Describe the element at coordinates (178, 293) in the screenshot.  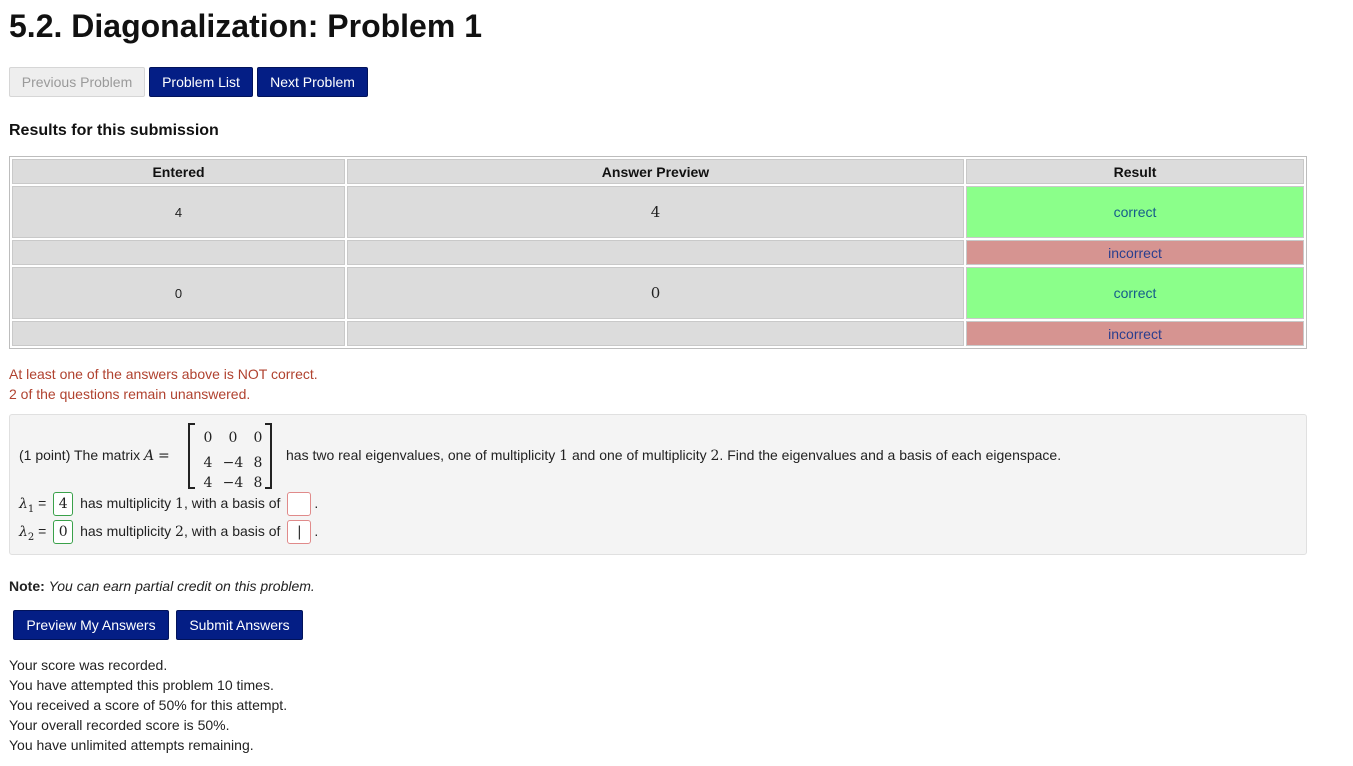
I see `entered-cell: 0` at that location.